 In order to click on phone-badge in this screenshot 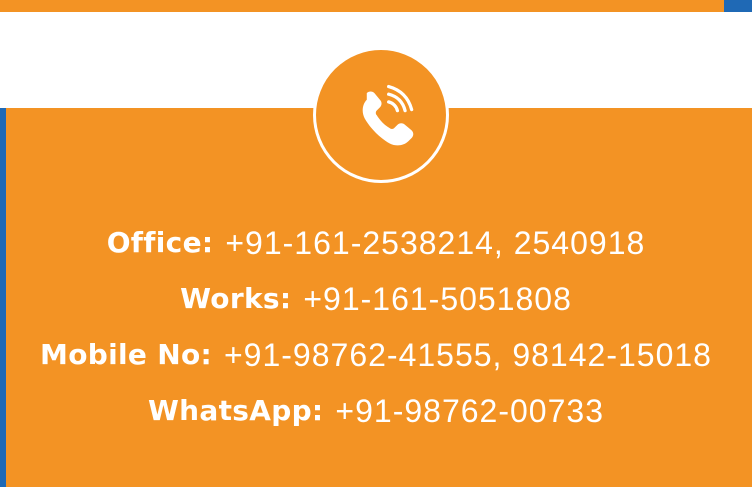, I will do `click(381, 115)`.